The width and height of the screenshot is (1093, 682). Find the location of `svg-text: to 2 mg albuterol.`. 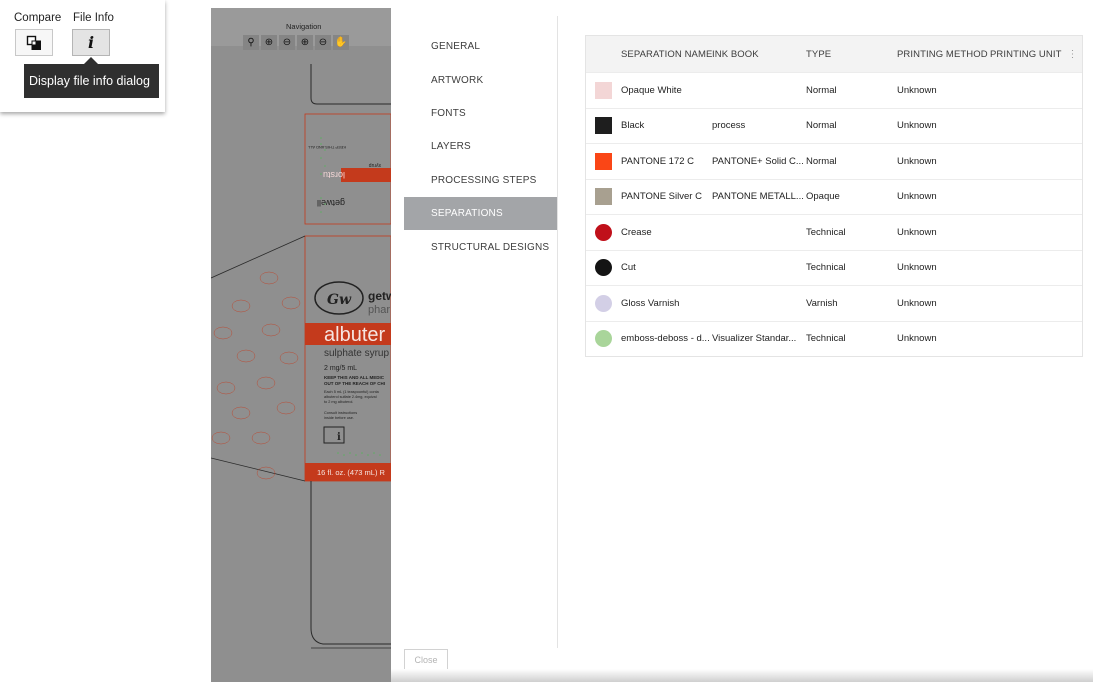

svg-text: to 2 mg albuterol. is located at coordinates (338, 402).